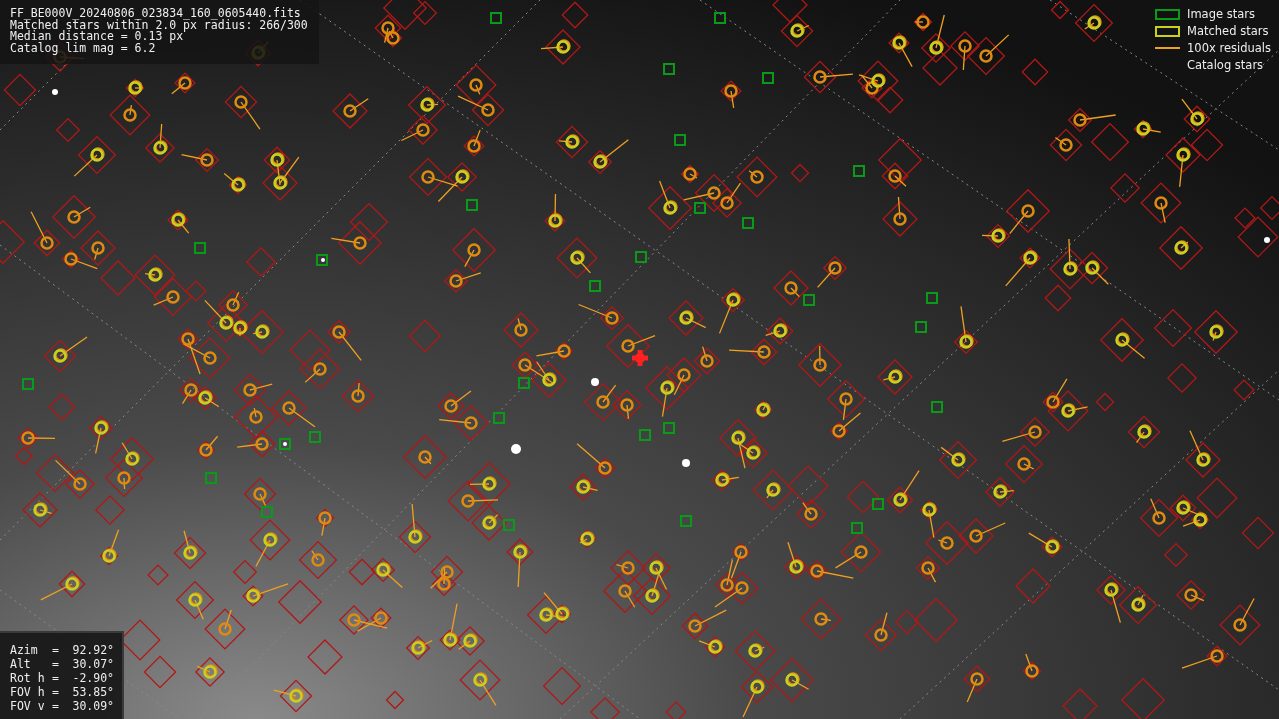 The image size is (1279, 719). What do you see at coordinates (1229, 48) in the screenshot?
I see `legend-label: 100x residuals` at bounding box center [1229, 48].